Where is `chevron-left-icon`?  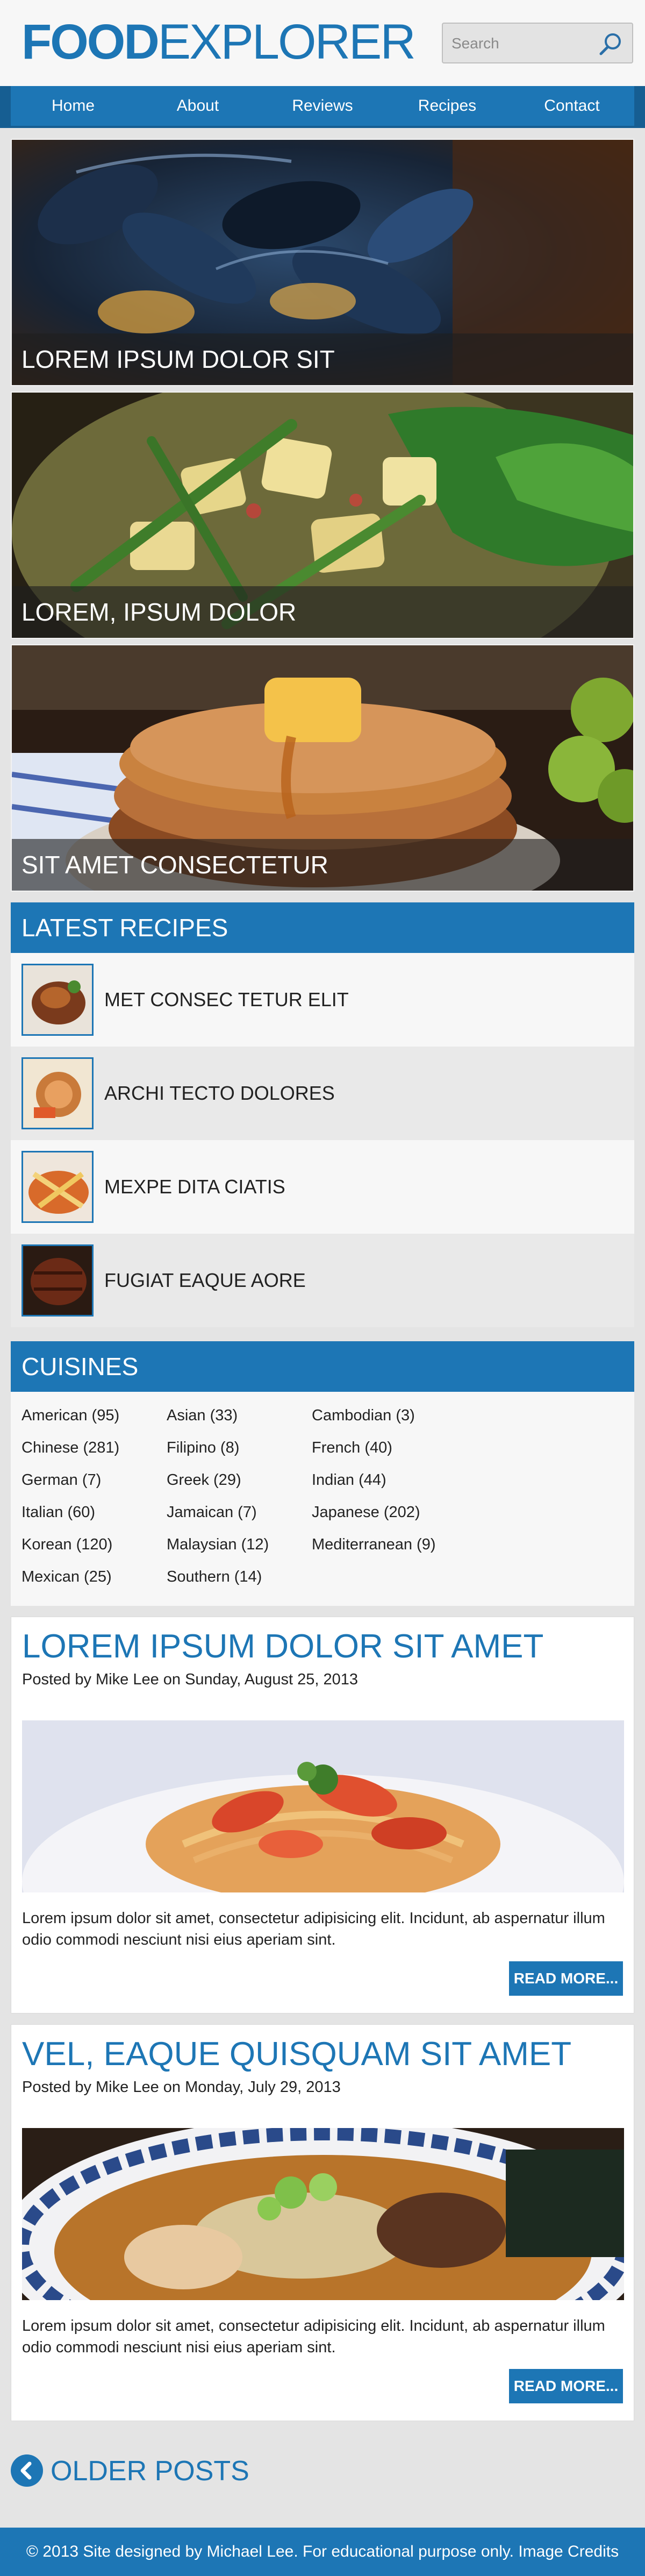
chevron-left-icon is located at coordinates (27, 2471).